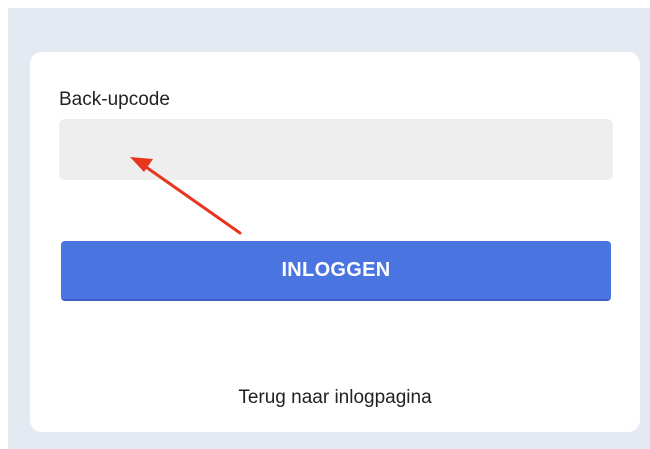 The width and height of the screenshot is (650, 449). What do you see at coordinates (335, 398) in the screenshot?
I see `back-to-login-link: Terug naar inlogpagina` at bounding box center [335, 398].